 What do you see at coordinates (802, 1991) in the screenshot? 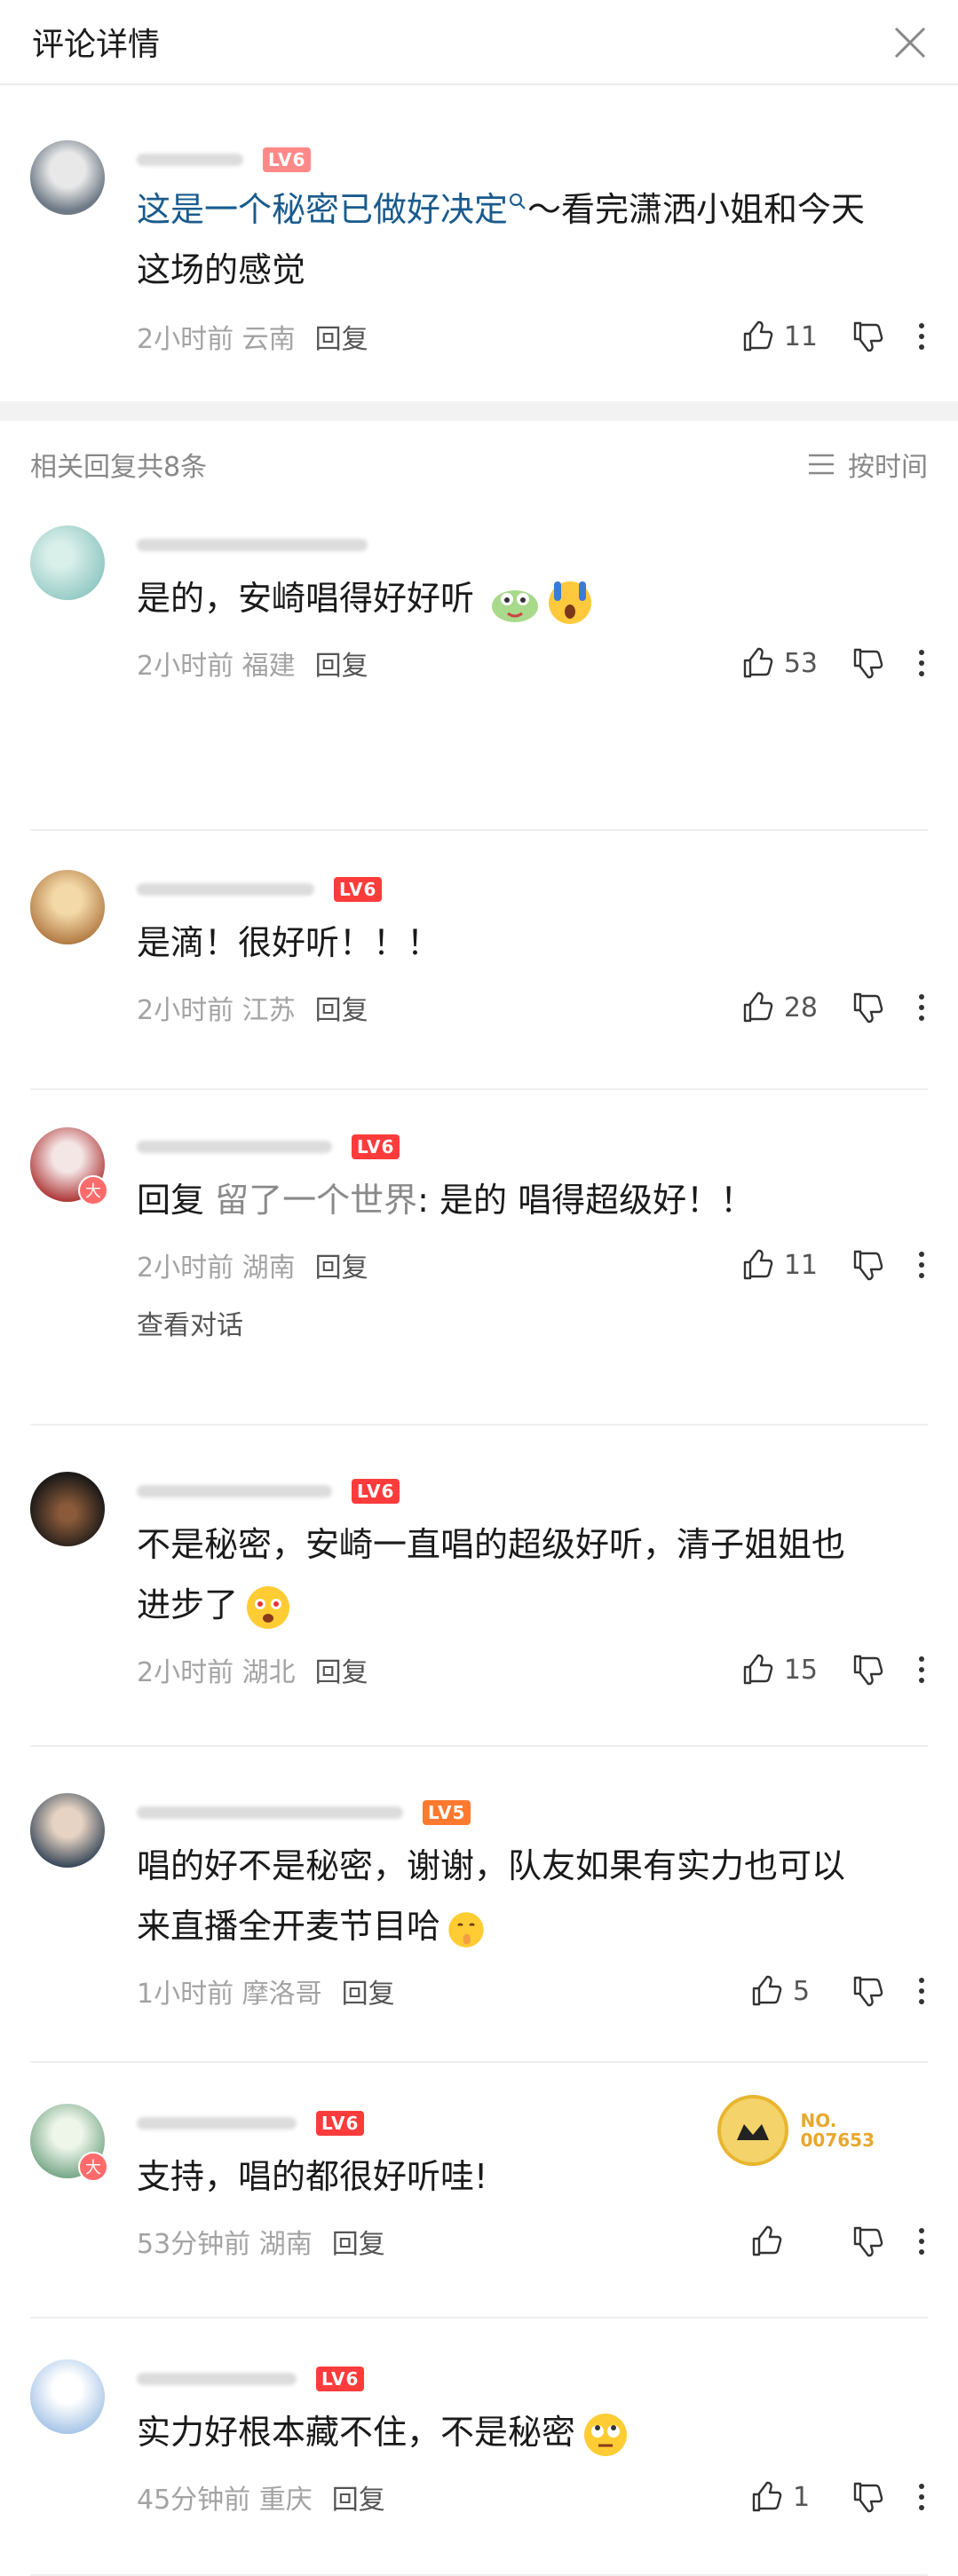
I see `like-count: 5` at bounding box center [802, 1991].